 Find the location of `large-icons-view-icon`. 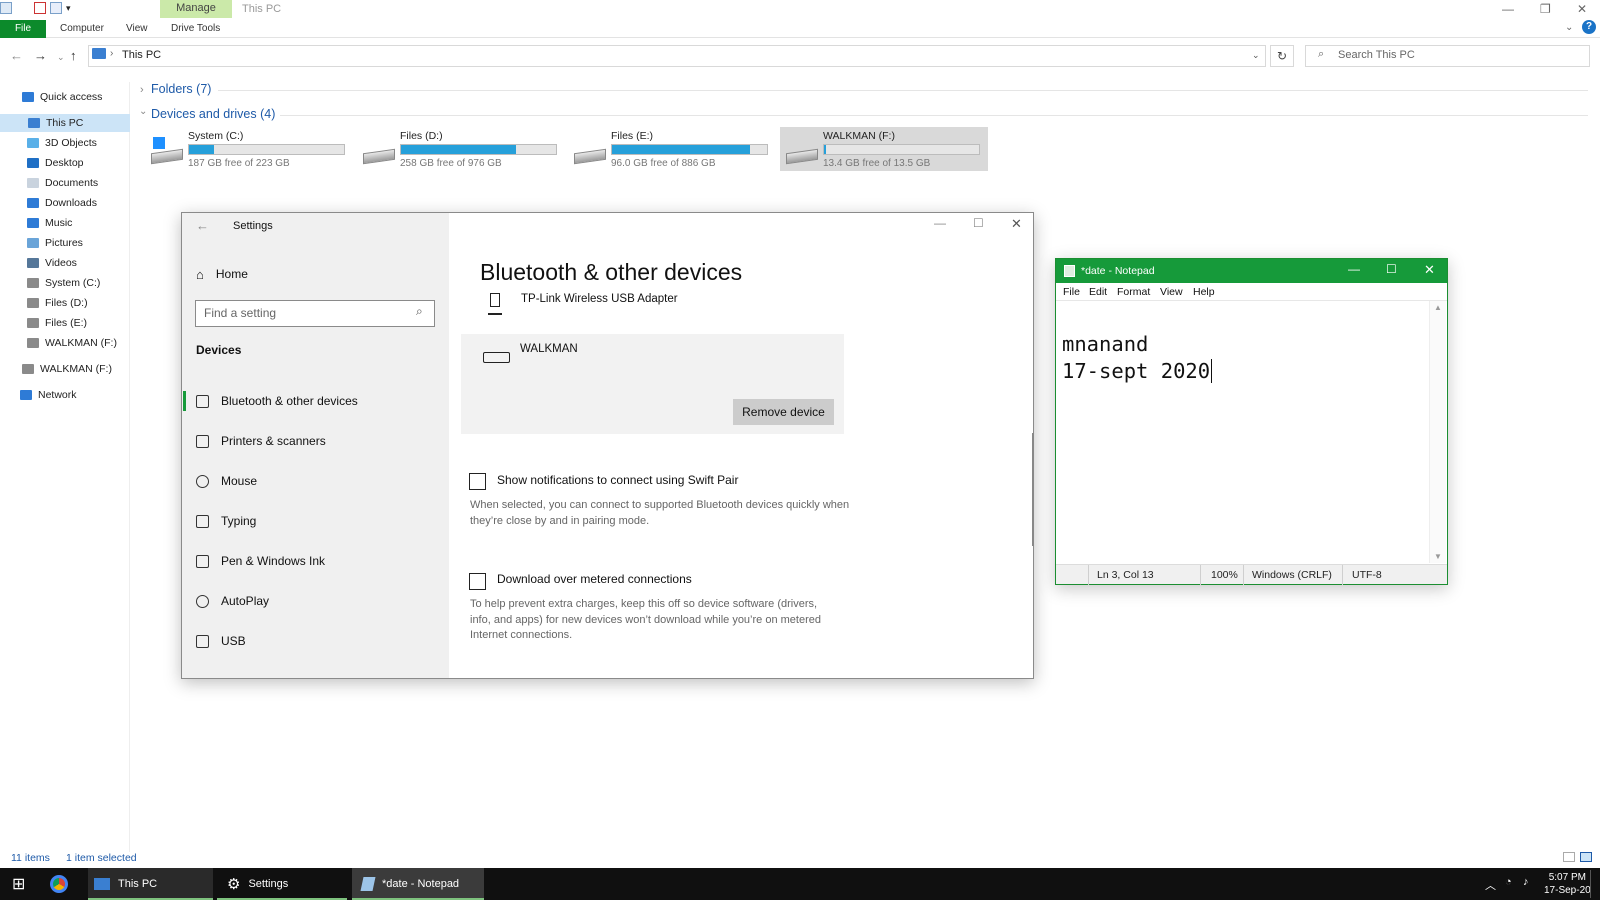

large-icons-view-icon is located at coordinates (1586, 857).